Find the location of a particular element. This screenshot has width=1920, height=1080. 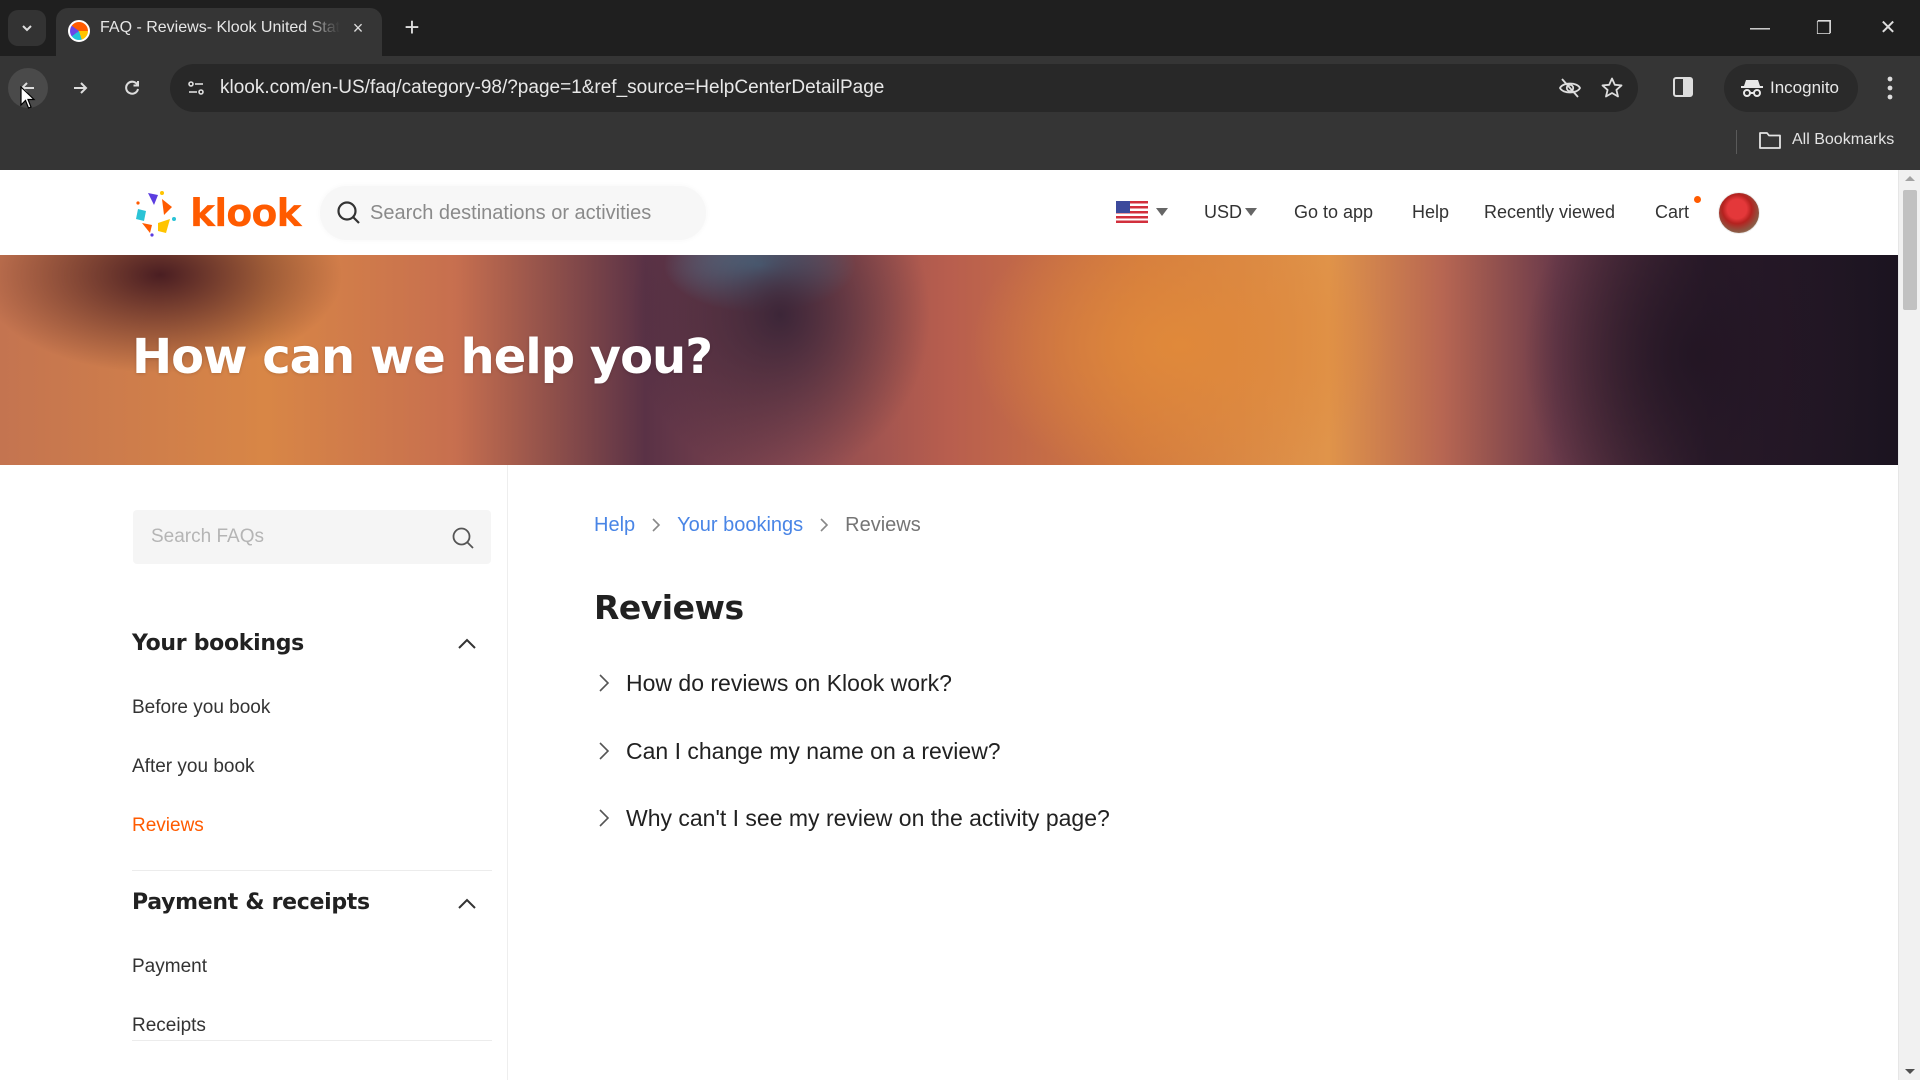

reload-icon is located at coordinates (132, 87).